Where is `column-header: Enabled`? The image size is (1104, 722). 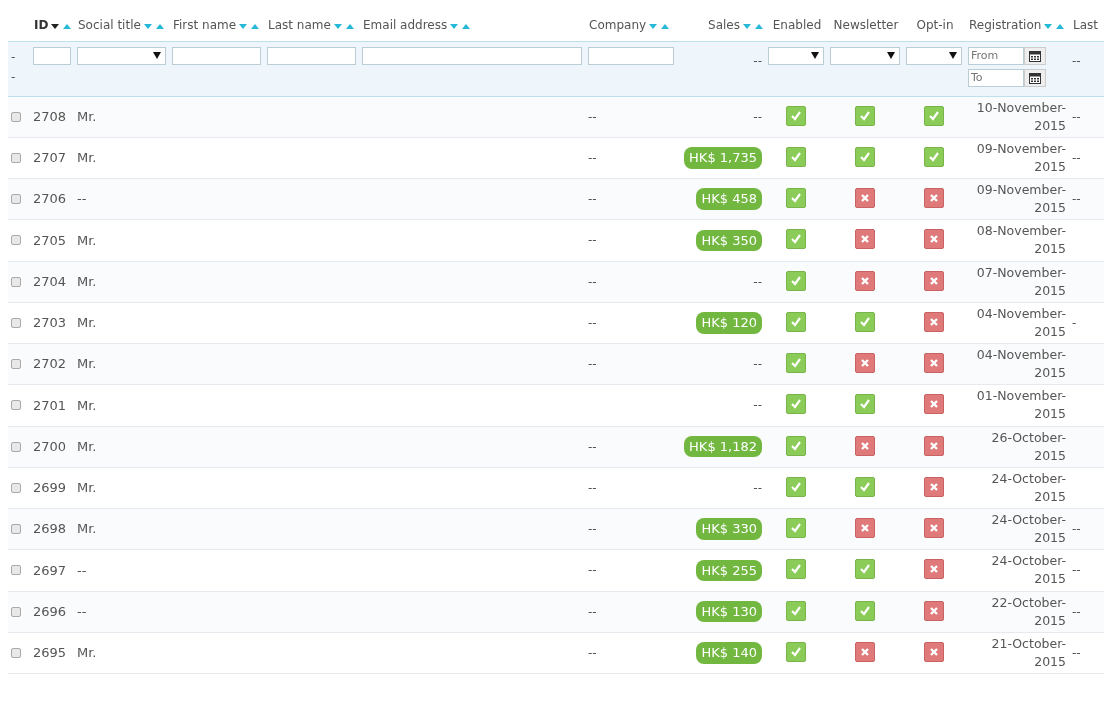 column-header: Enabled is located at coordinates (797, 25).